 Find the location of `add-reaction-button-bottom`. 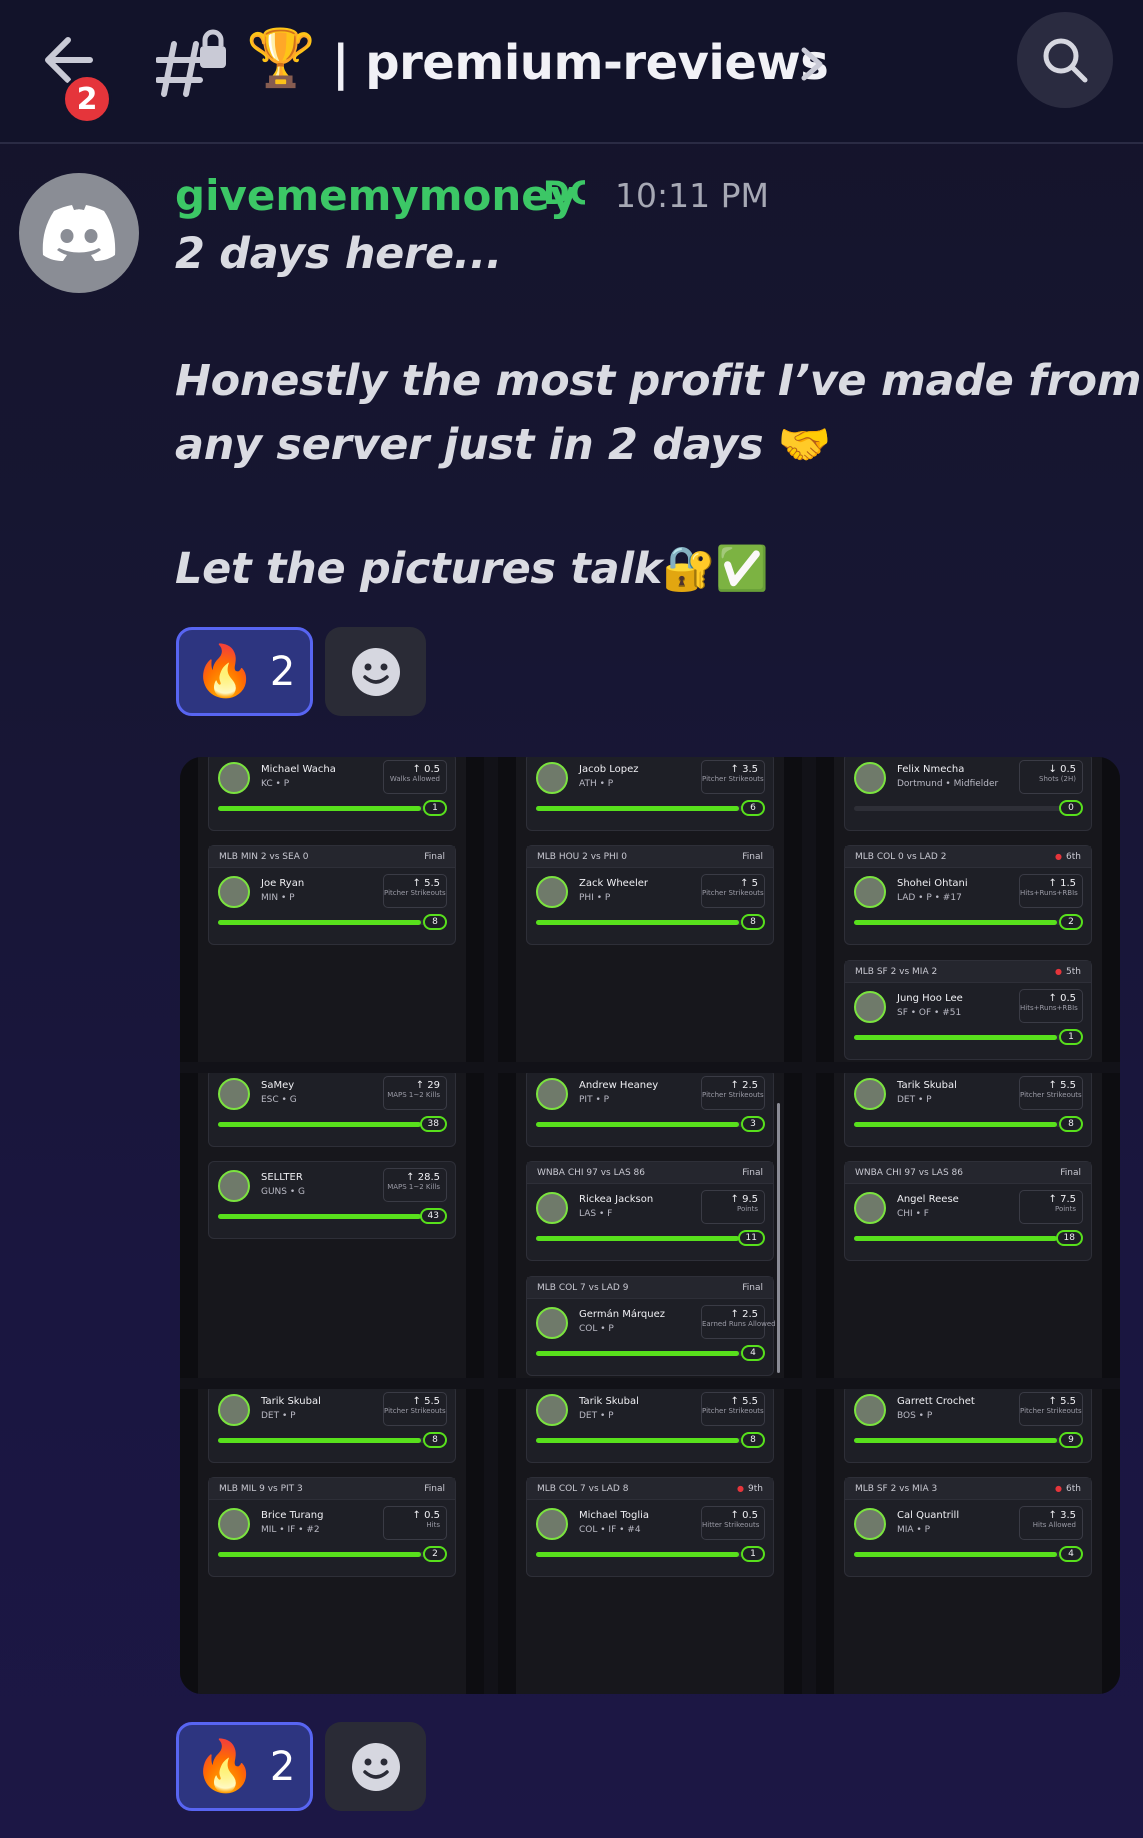

add-reaction-button-bottom is located at coordinates (375, 1766).